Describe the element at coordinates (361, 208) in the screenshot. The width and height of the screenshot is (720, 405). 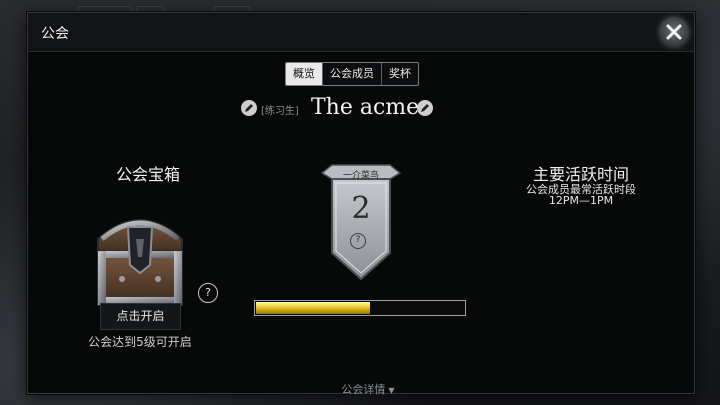
I see `tier-rank-number: 2` at that location.